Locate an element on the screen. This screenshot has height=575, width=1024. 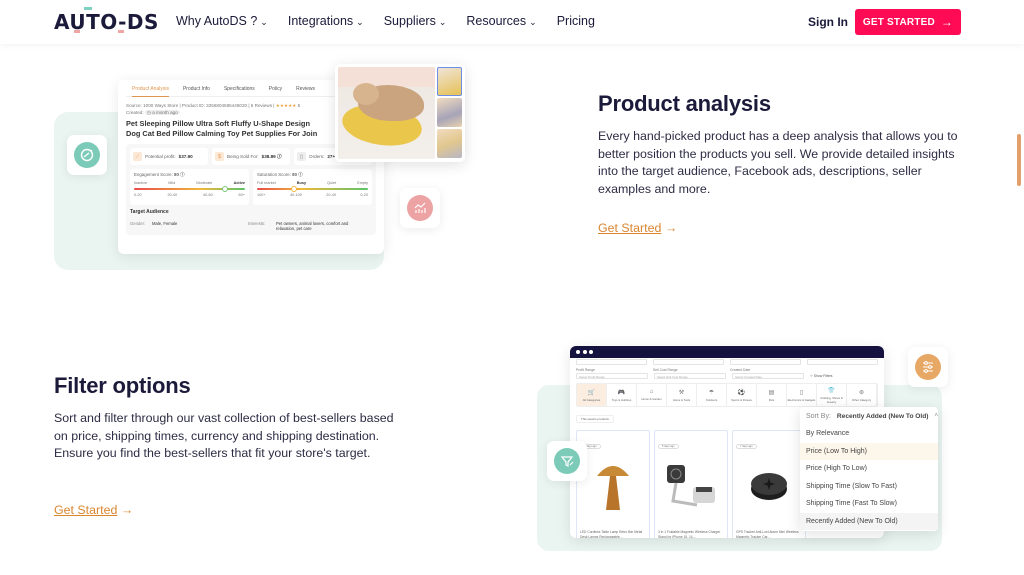
sign-in-link: Sign In is located at coordinates (828, 22).